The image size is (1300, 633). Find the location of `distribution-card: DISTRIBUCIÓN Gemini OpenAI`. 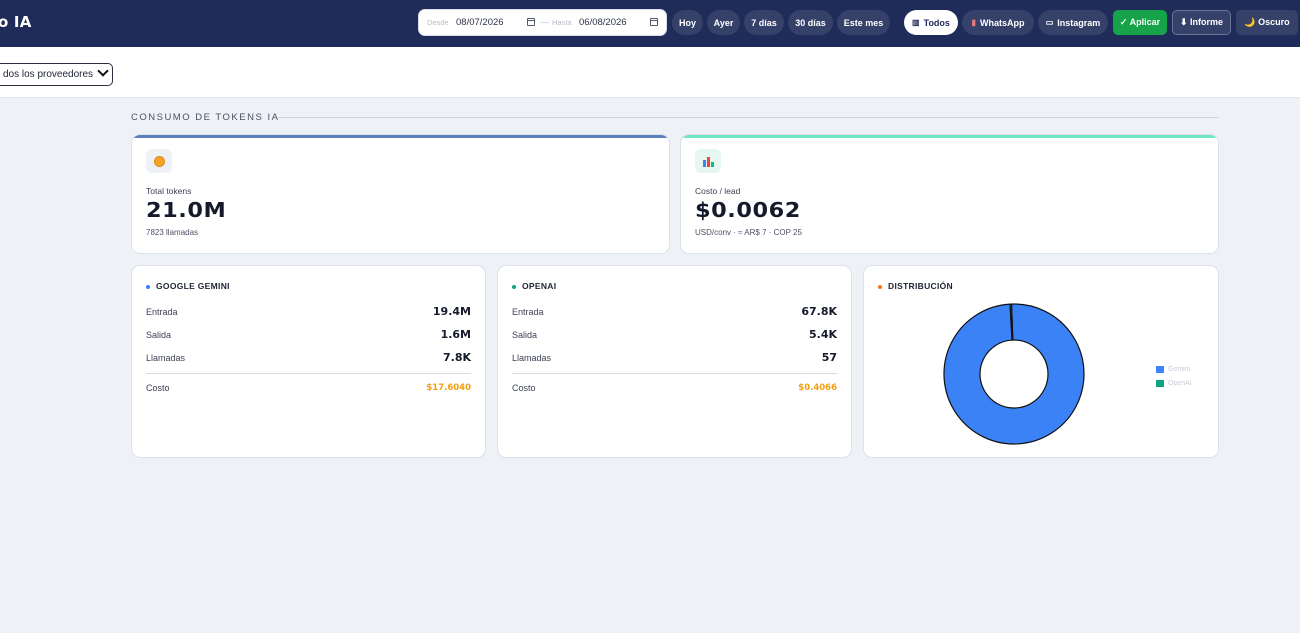

distribution-card: DISTRIBUCIÓN Gemini OpenAI is located at coordinates (1041, 361).